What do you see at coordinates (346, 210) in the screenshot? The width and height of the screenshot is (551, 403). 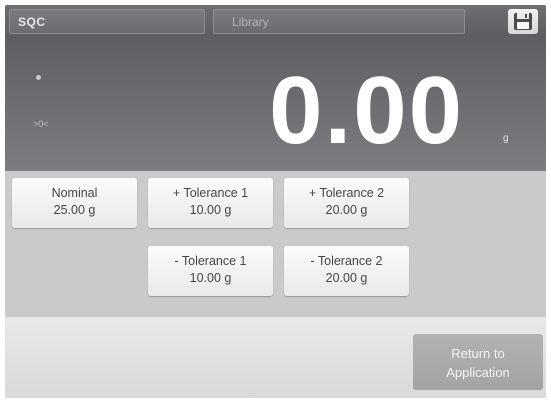 I see `plus-tolerance-2-value: 20.00 g` at bounding box center [346, 210].